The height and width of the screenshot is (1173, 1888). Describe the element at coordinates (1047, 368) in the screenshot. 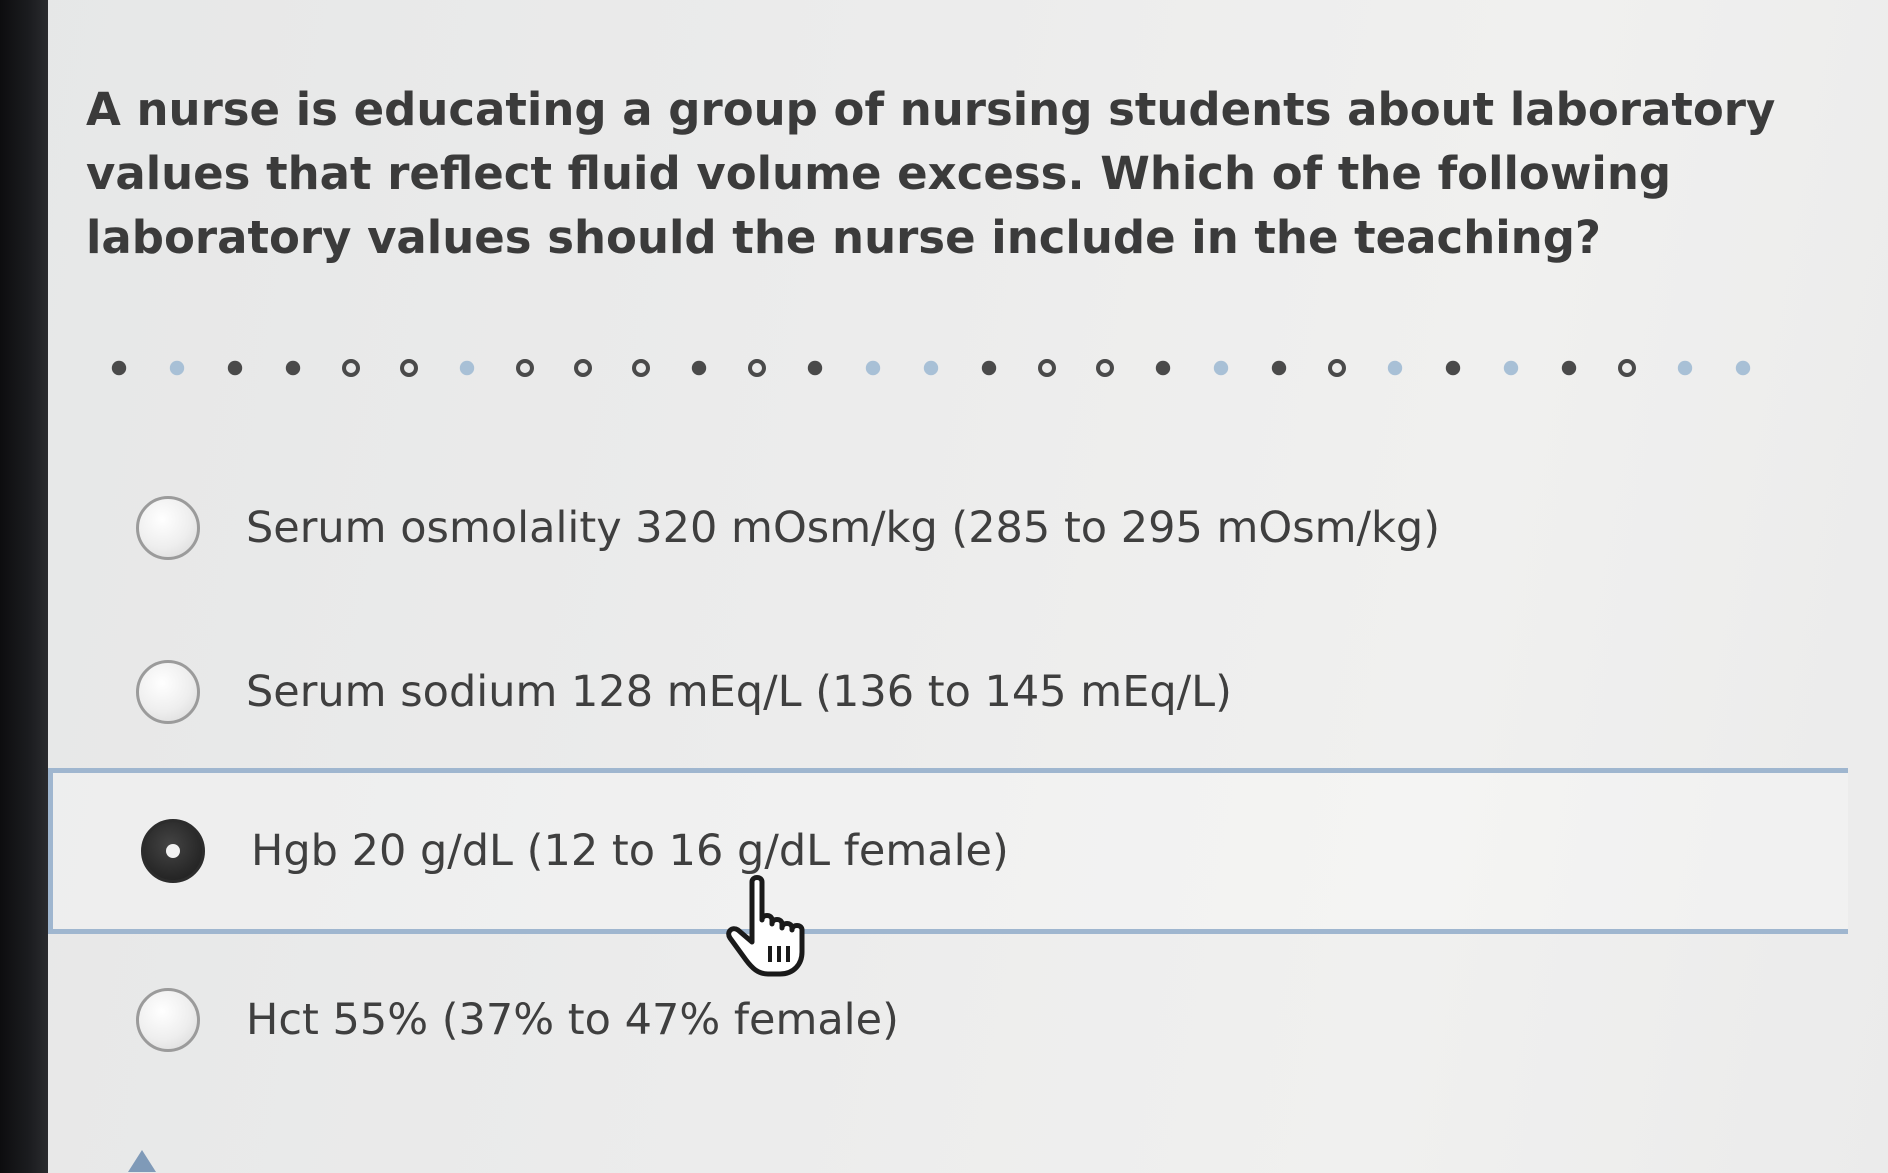

I see `progress-dot-17-open` at that location.